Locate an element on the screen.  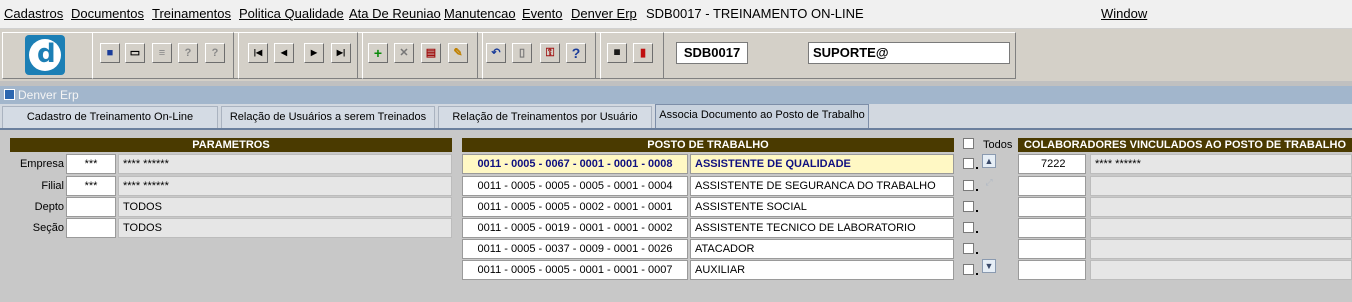
insert-icon: + is located at coordinates (378, 53).